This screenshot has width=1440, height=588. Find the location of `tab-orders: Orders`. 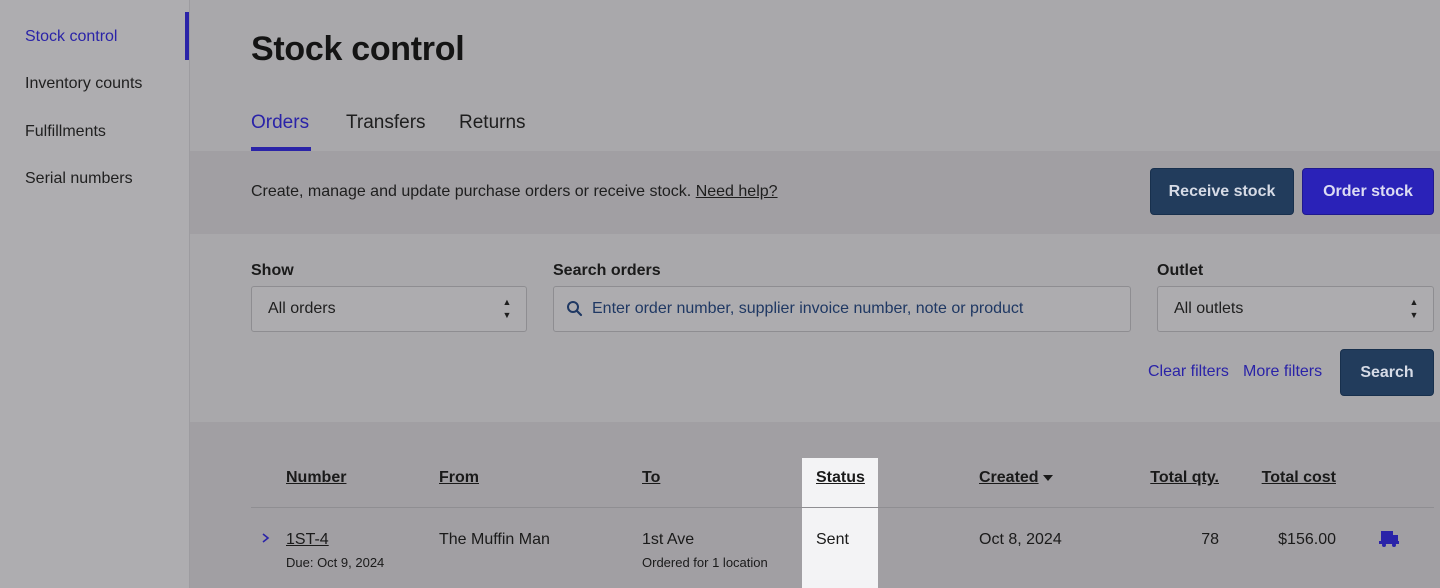

tab-orders: Orders is located at coordinates (281, 131).